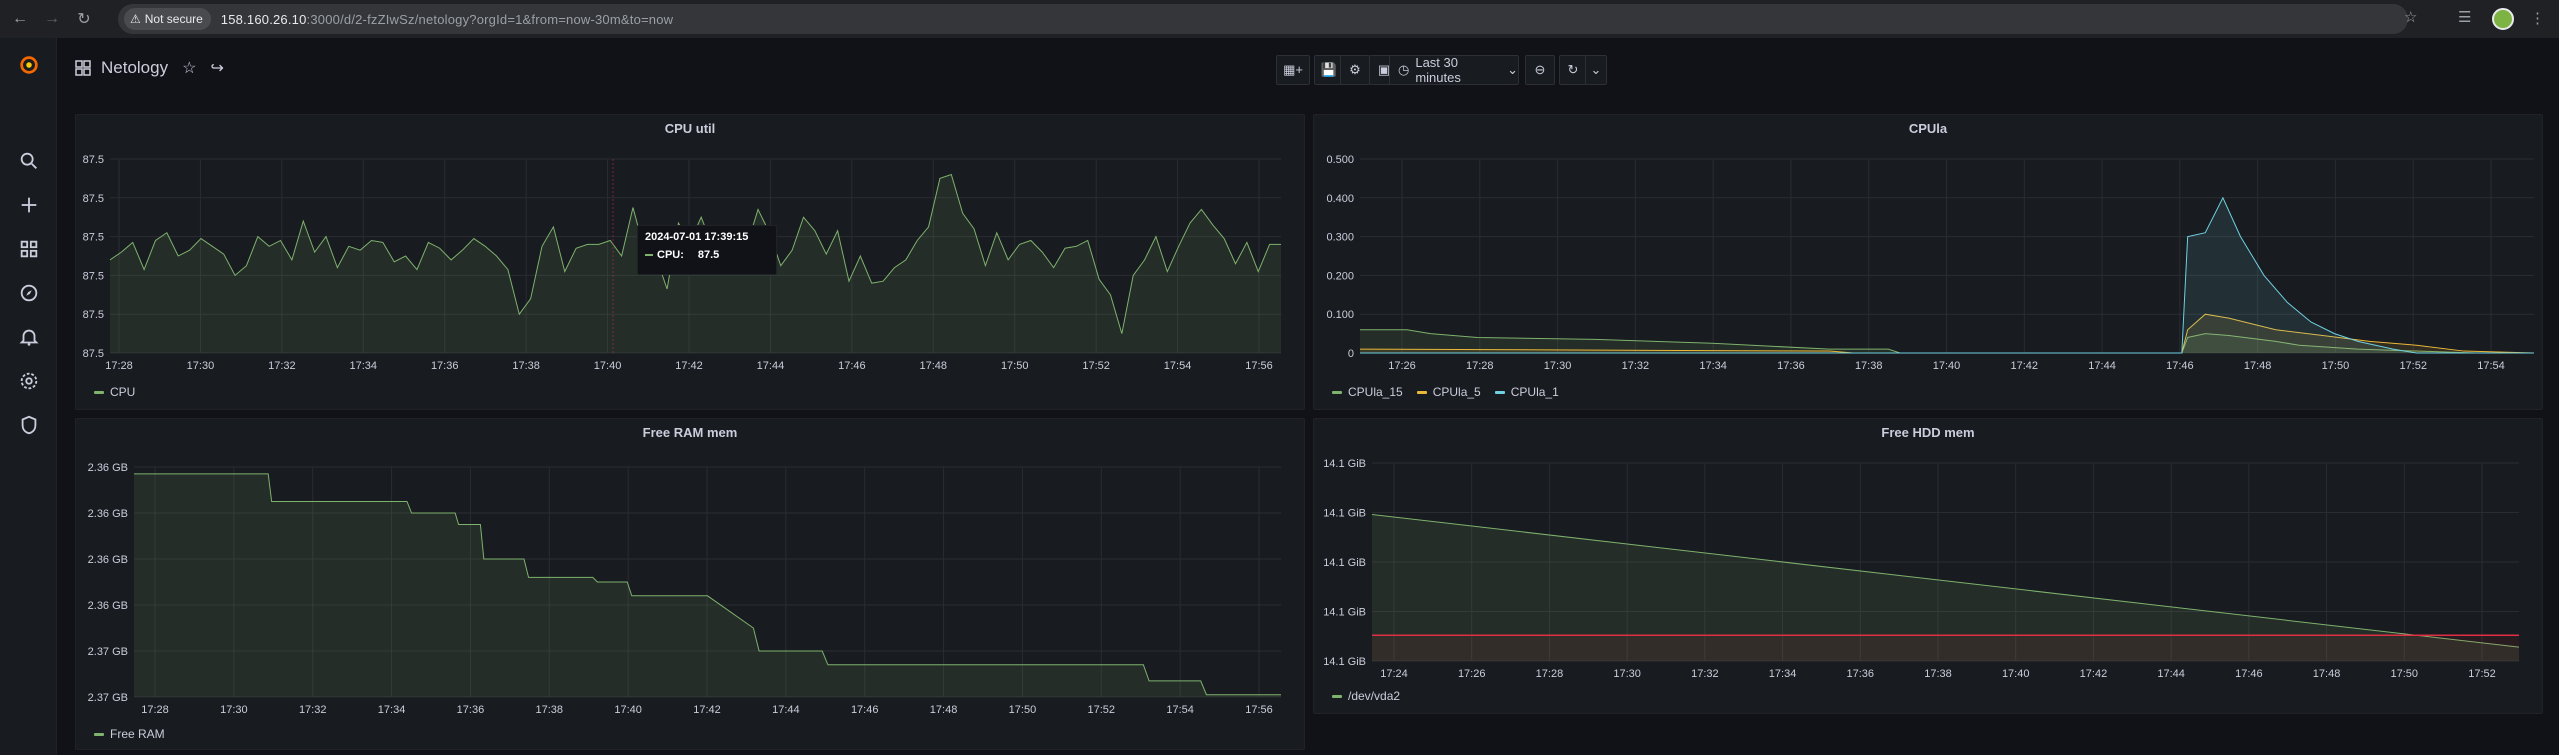 This screenshot has height=755, width=2559. Describe the element at coordinates (1791, 366) in the screenshot. I see `x-tick-label: 17:36` at that location.